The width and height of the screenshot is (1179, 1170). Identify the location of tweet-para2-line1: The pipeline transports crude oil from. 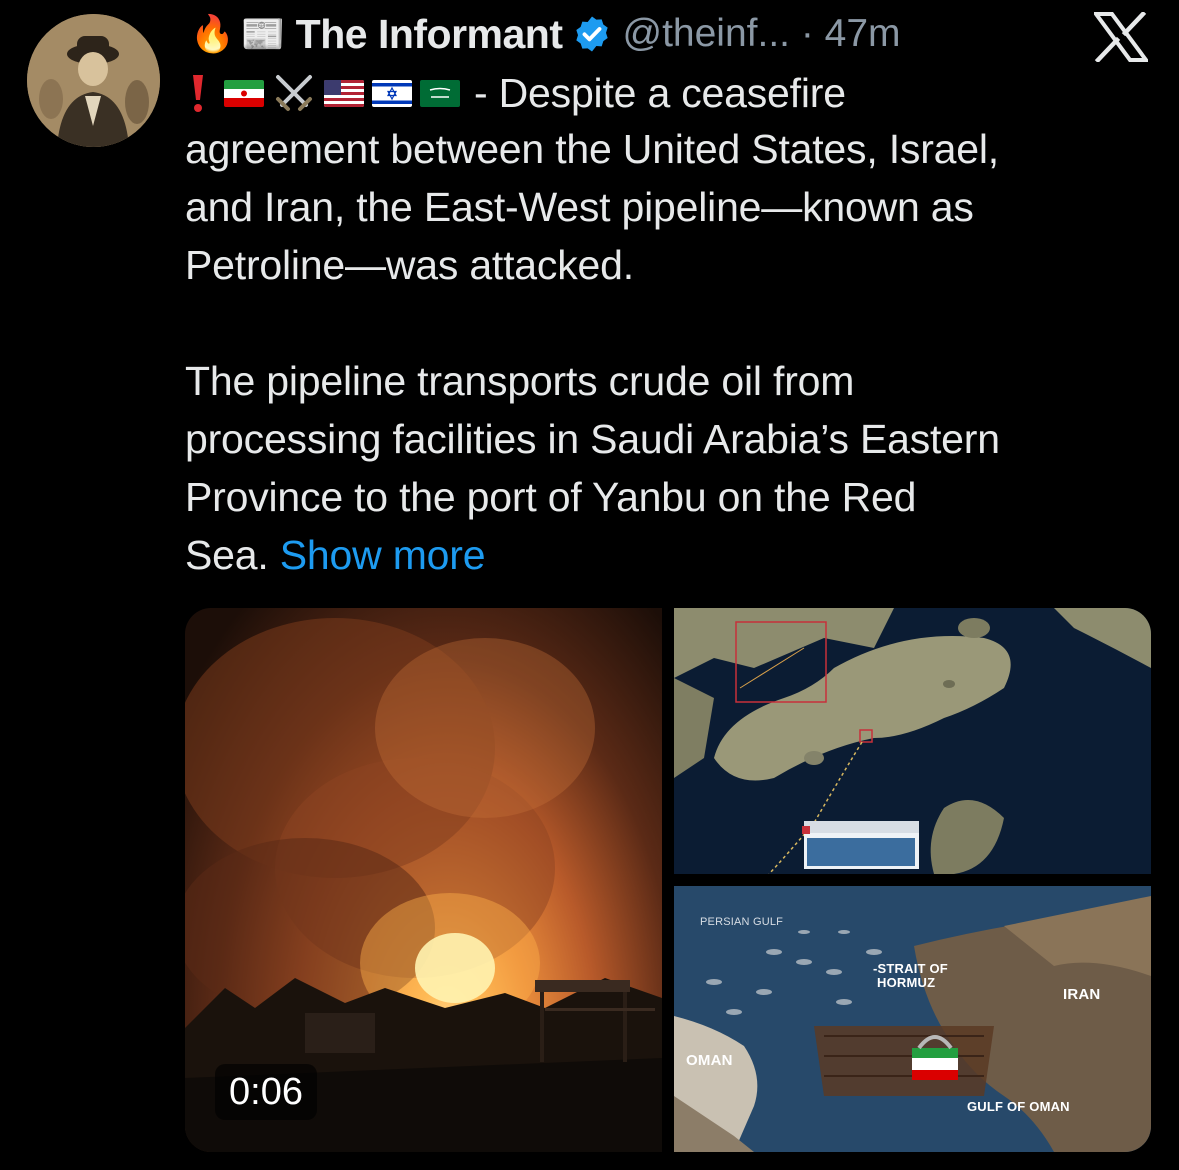
(520, 381).